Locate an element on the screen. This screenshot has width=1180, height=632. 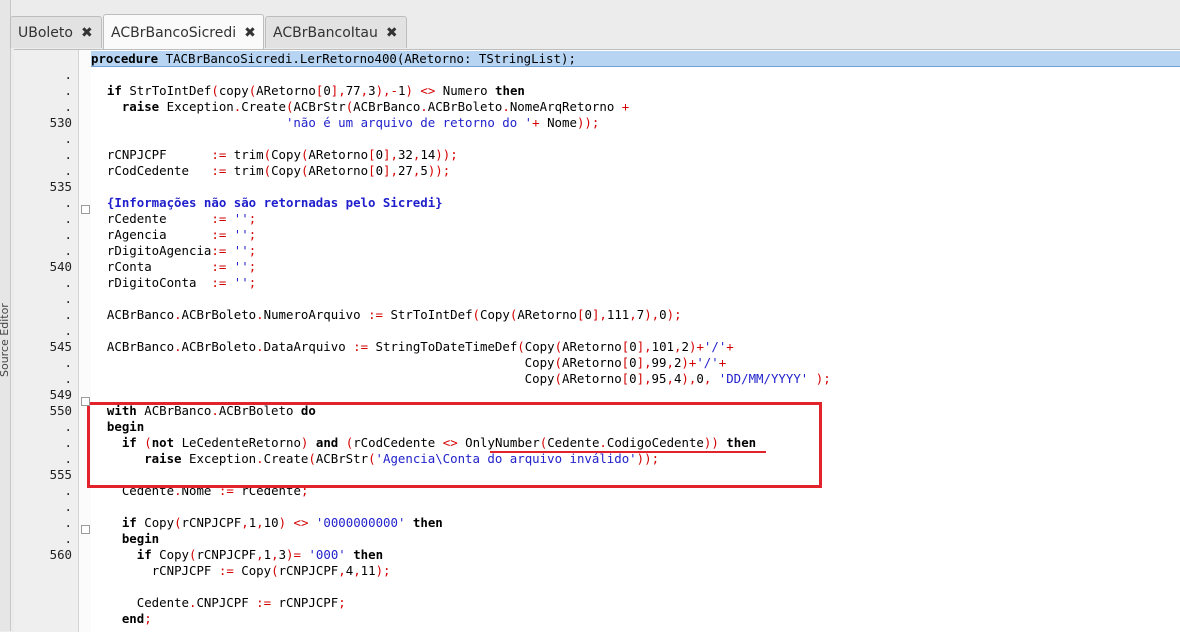
code-line: rCNPJCPF := Copy(rCNPJCPF,4,11); is located at coordinates (241, 571).